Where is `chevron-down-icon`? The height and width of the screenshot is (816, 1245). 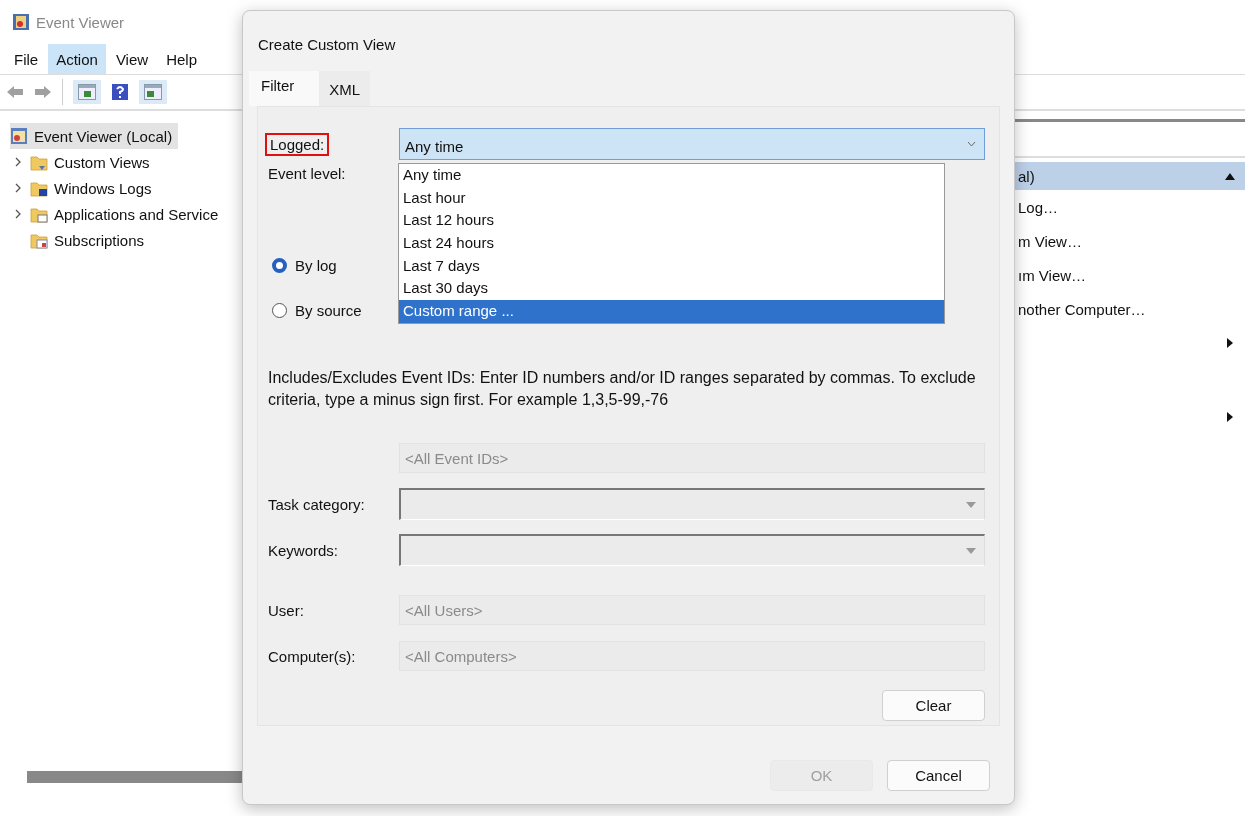
chevron-down-icon is located at coordinates (971, 144).